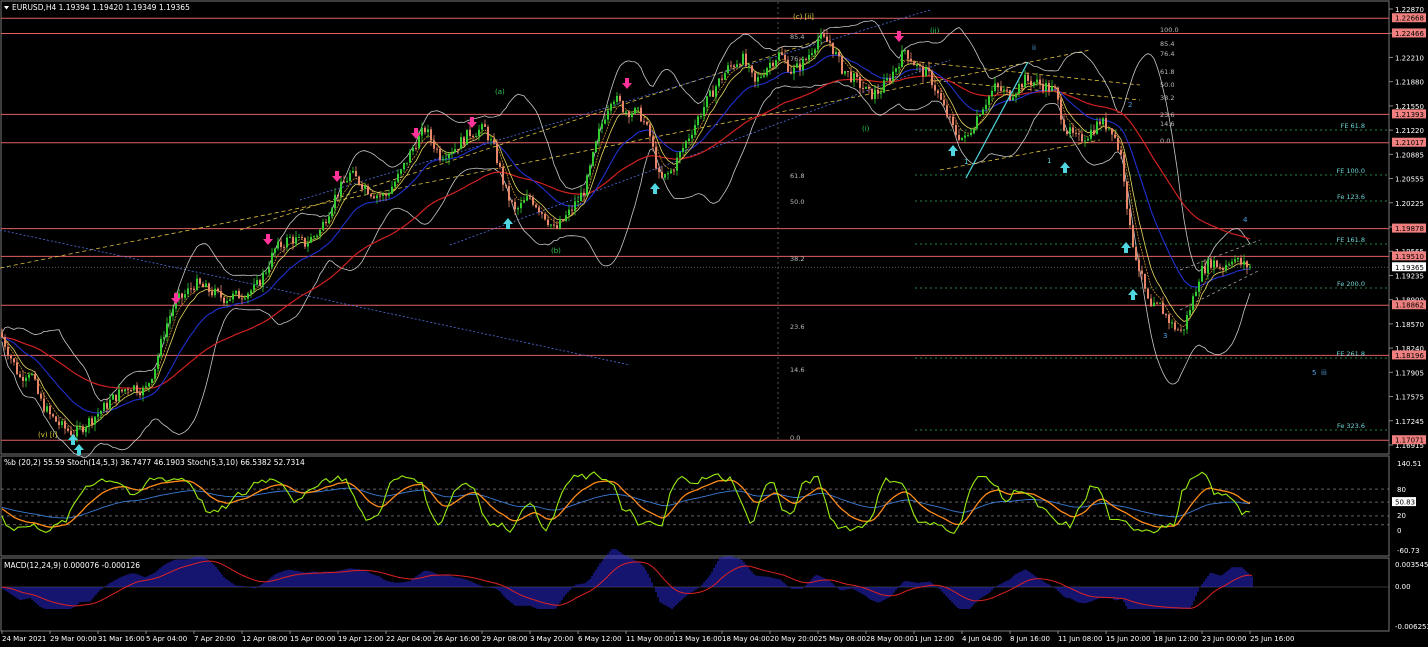  I want to click on time-axis-label: 6 May 12:00, so click(600, 639).